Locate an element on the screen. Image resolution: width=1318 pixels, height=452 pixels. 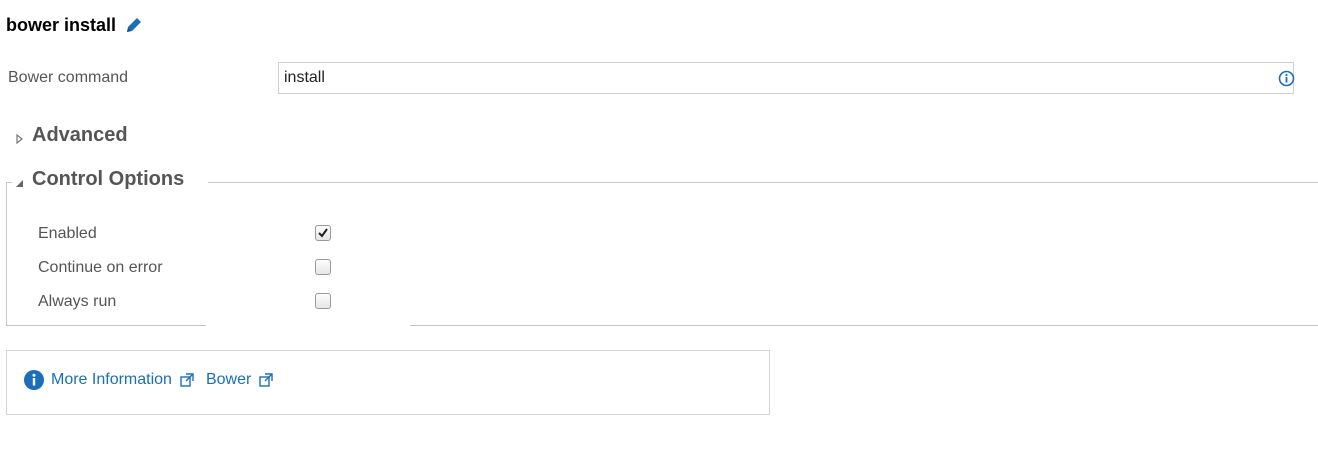
bower-command-label: Bower command is located at coordinates (68, 77).